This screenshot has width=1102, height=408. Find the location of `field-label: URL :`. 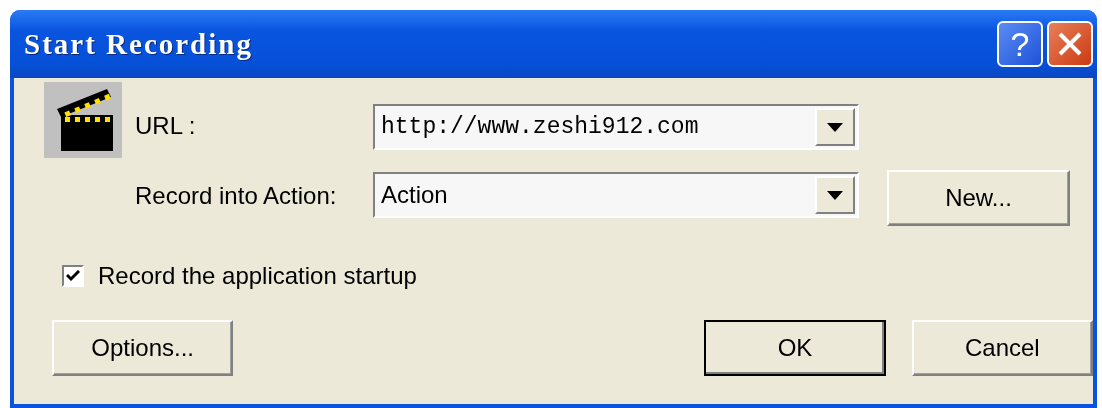

field-label: URL : is located at coordinates (166, 126).